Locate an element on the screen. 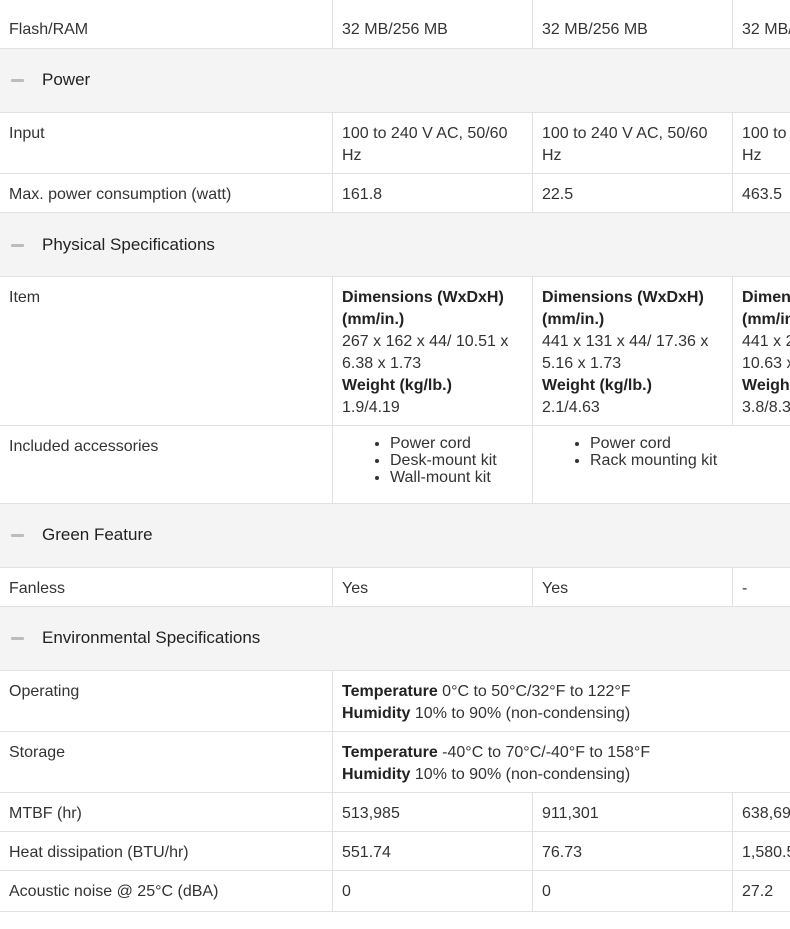 Image resolution: width=790 pixels, height=929 pixels. list-item: Rack mounting kit is located at coordinates (690, 460).